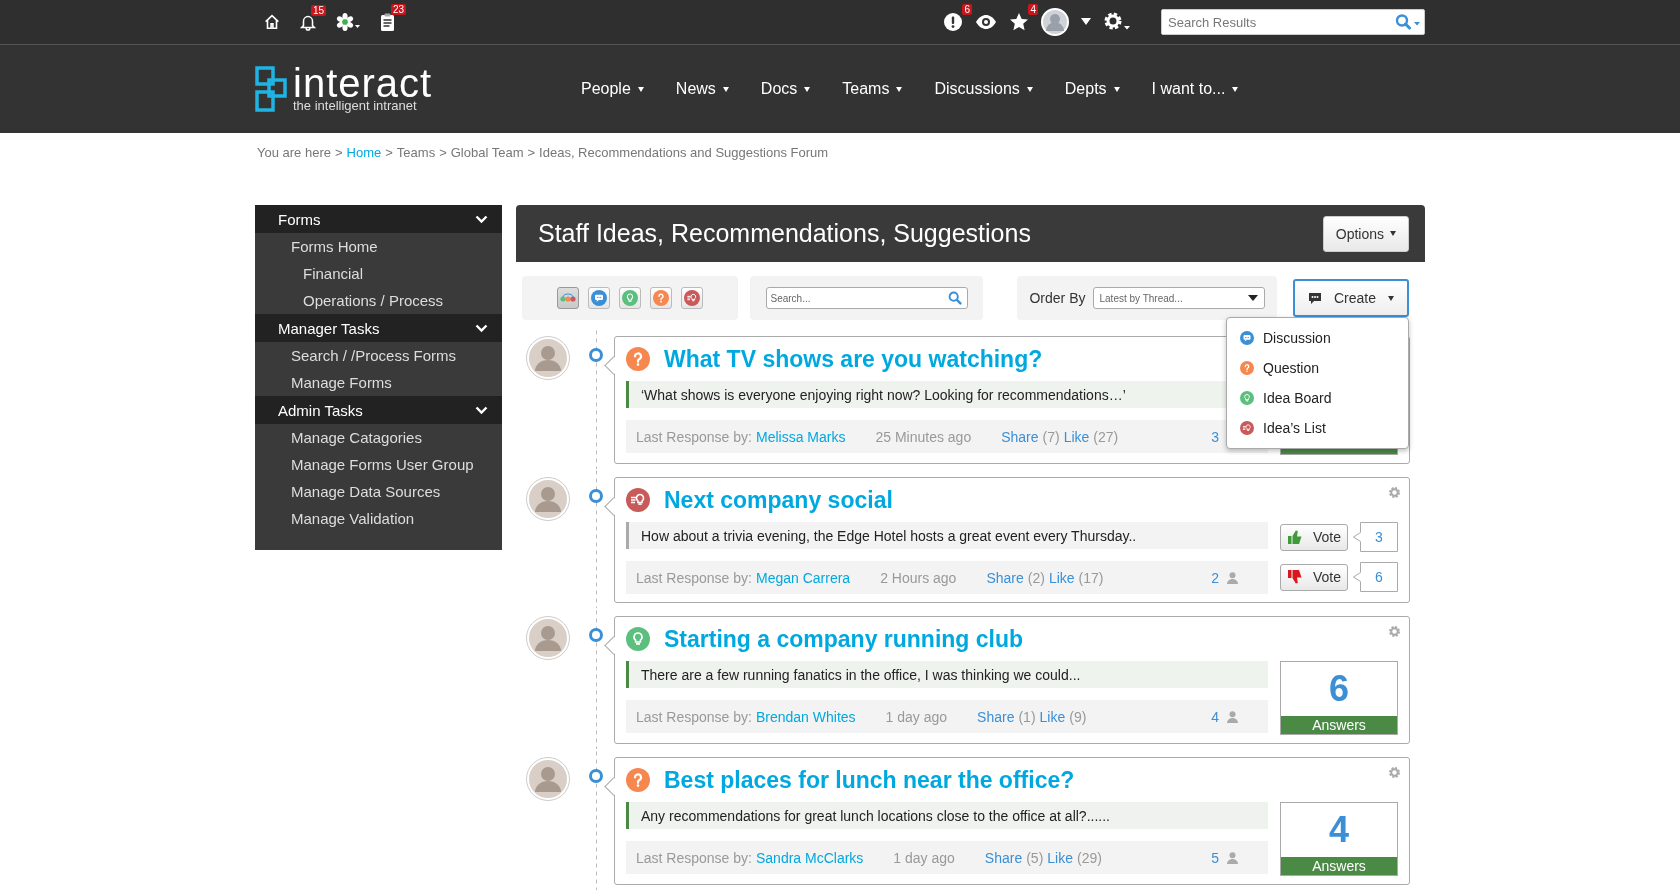 Image resolution: width=1680 pixels, height=894 pixels. I want to click on like-count: (27), so click(1106, 436).